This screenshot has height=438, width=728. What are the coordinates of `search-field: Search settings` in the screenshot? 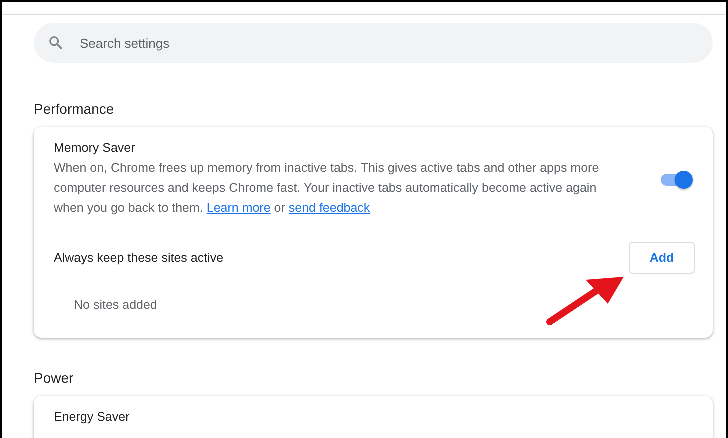 It's located at (373, 43).